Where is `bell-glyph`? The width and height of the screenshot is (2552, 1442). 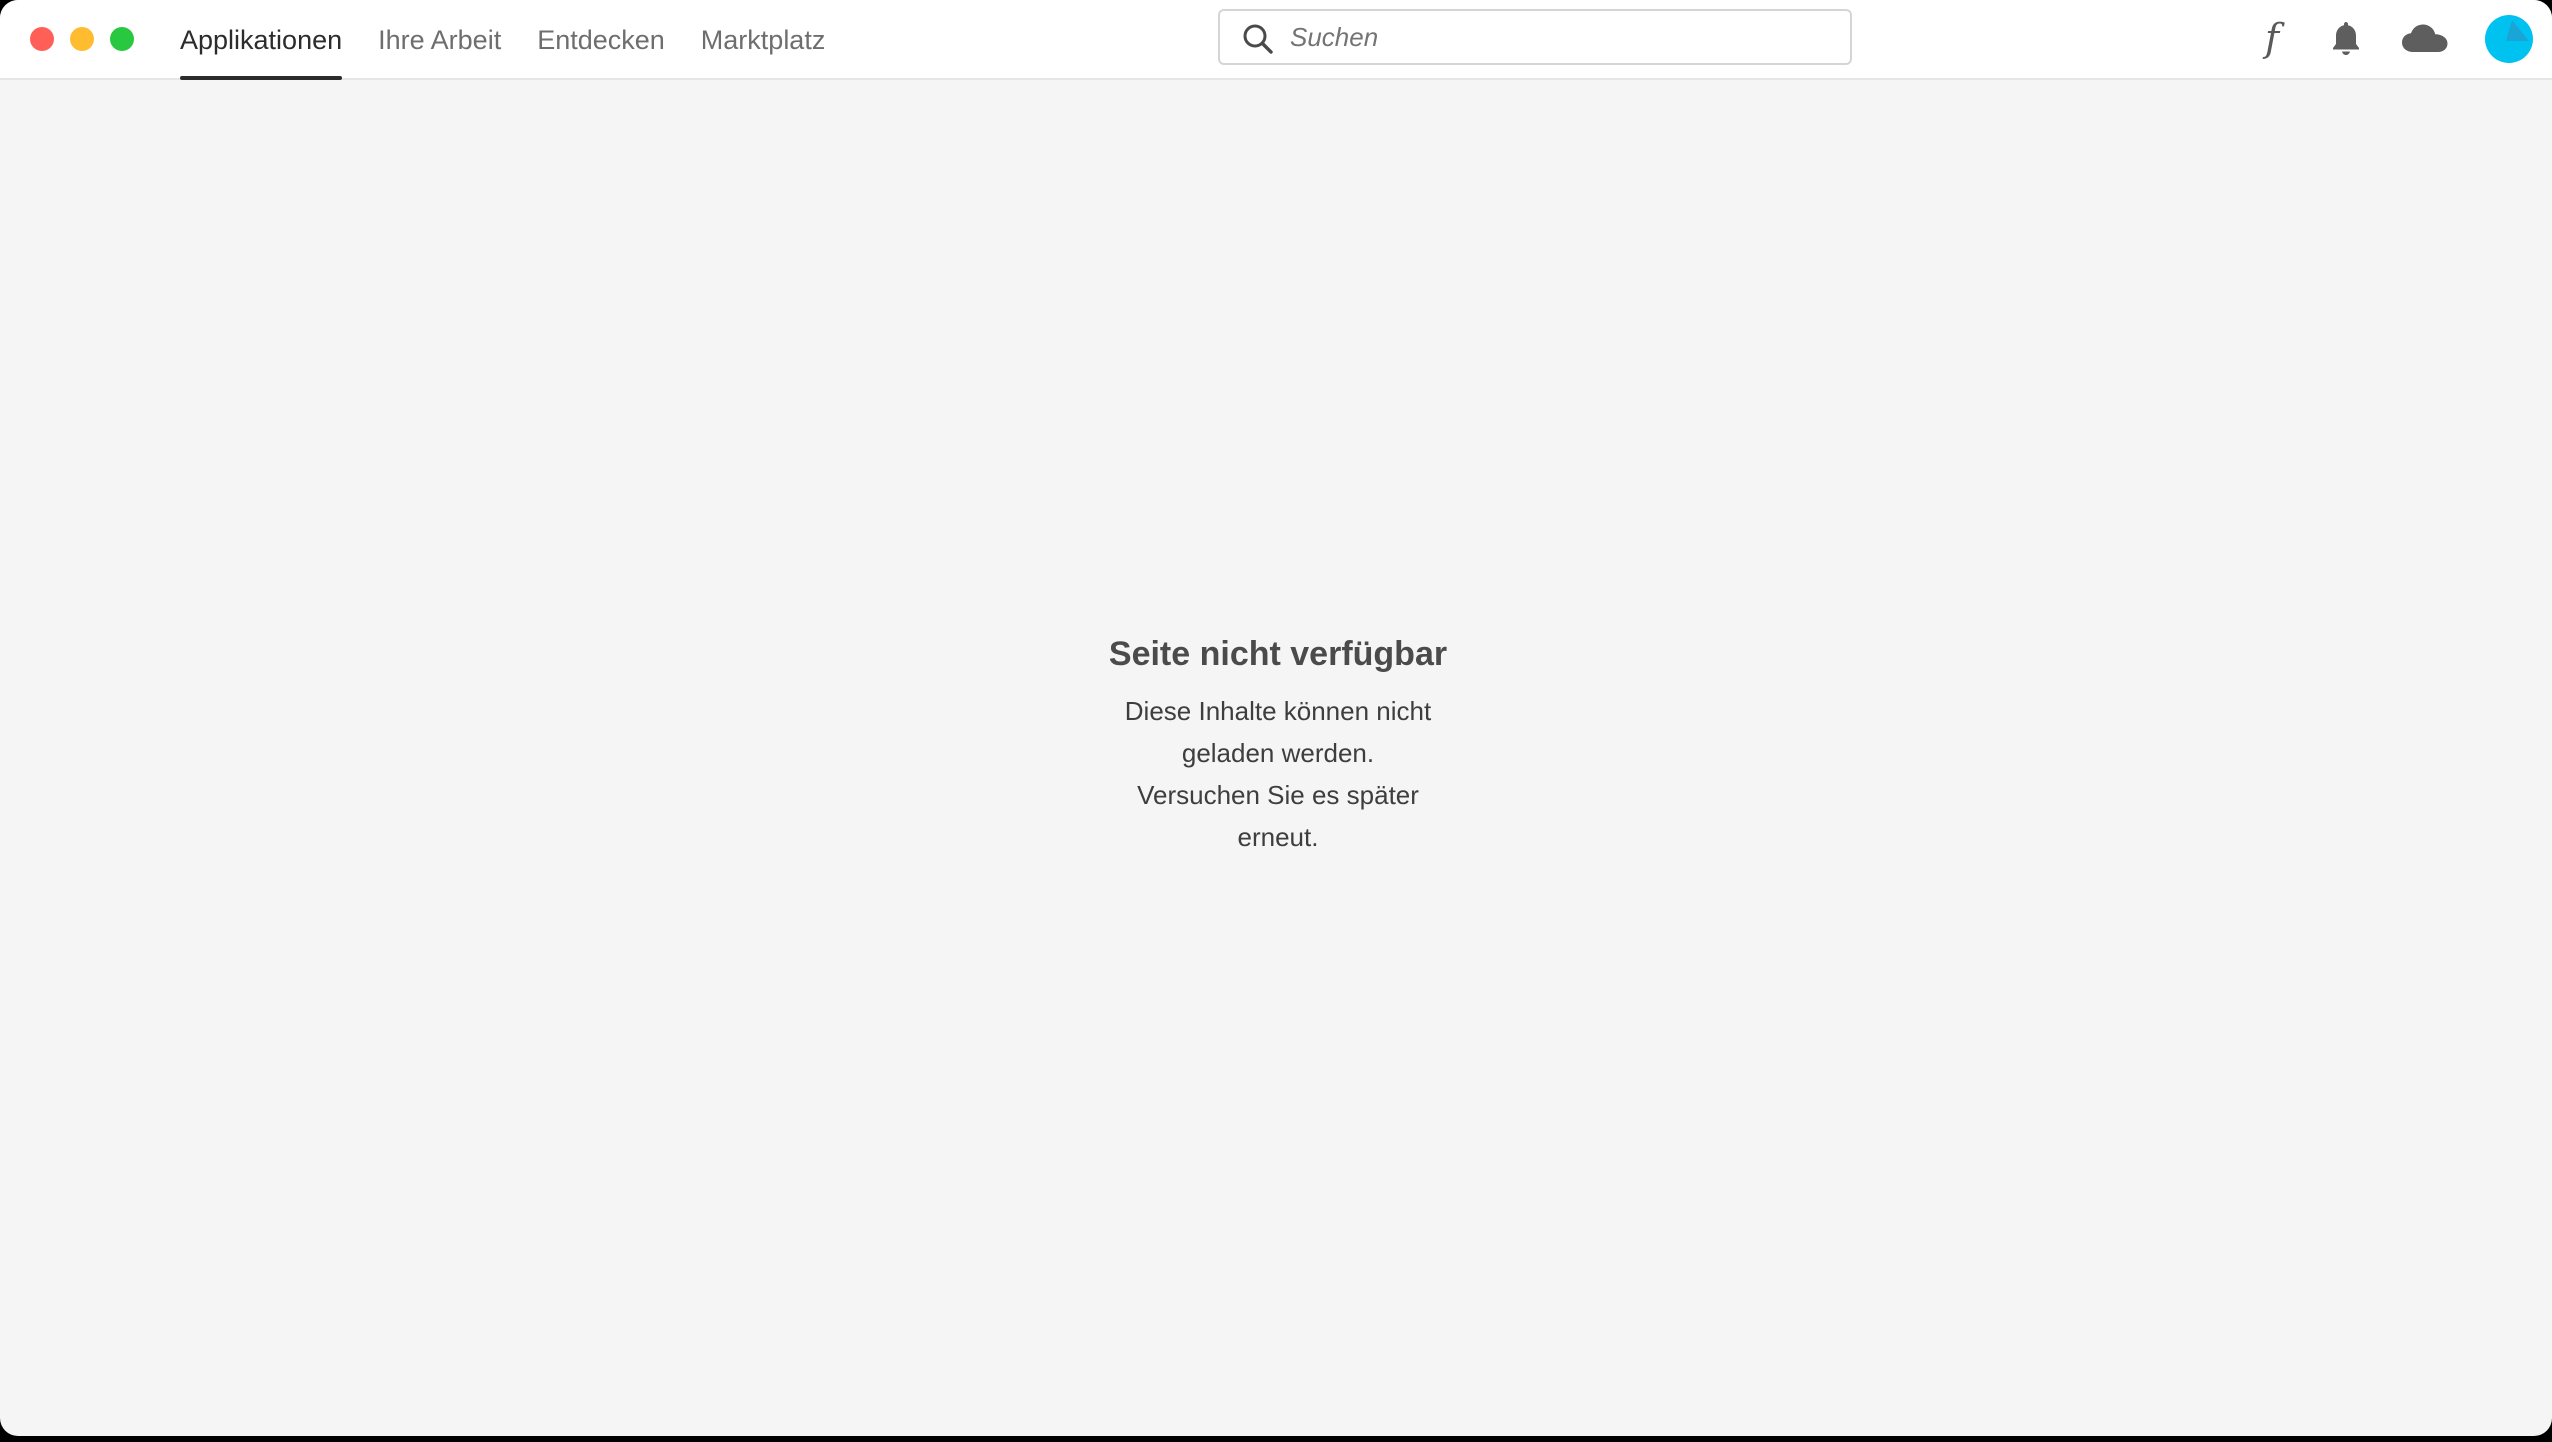
bell-glyph is located at coordinates (2346, 38).